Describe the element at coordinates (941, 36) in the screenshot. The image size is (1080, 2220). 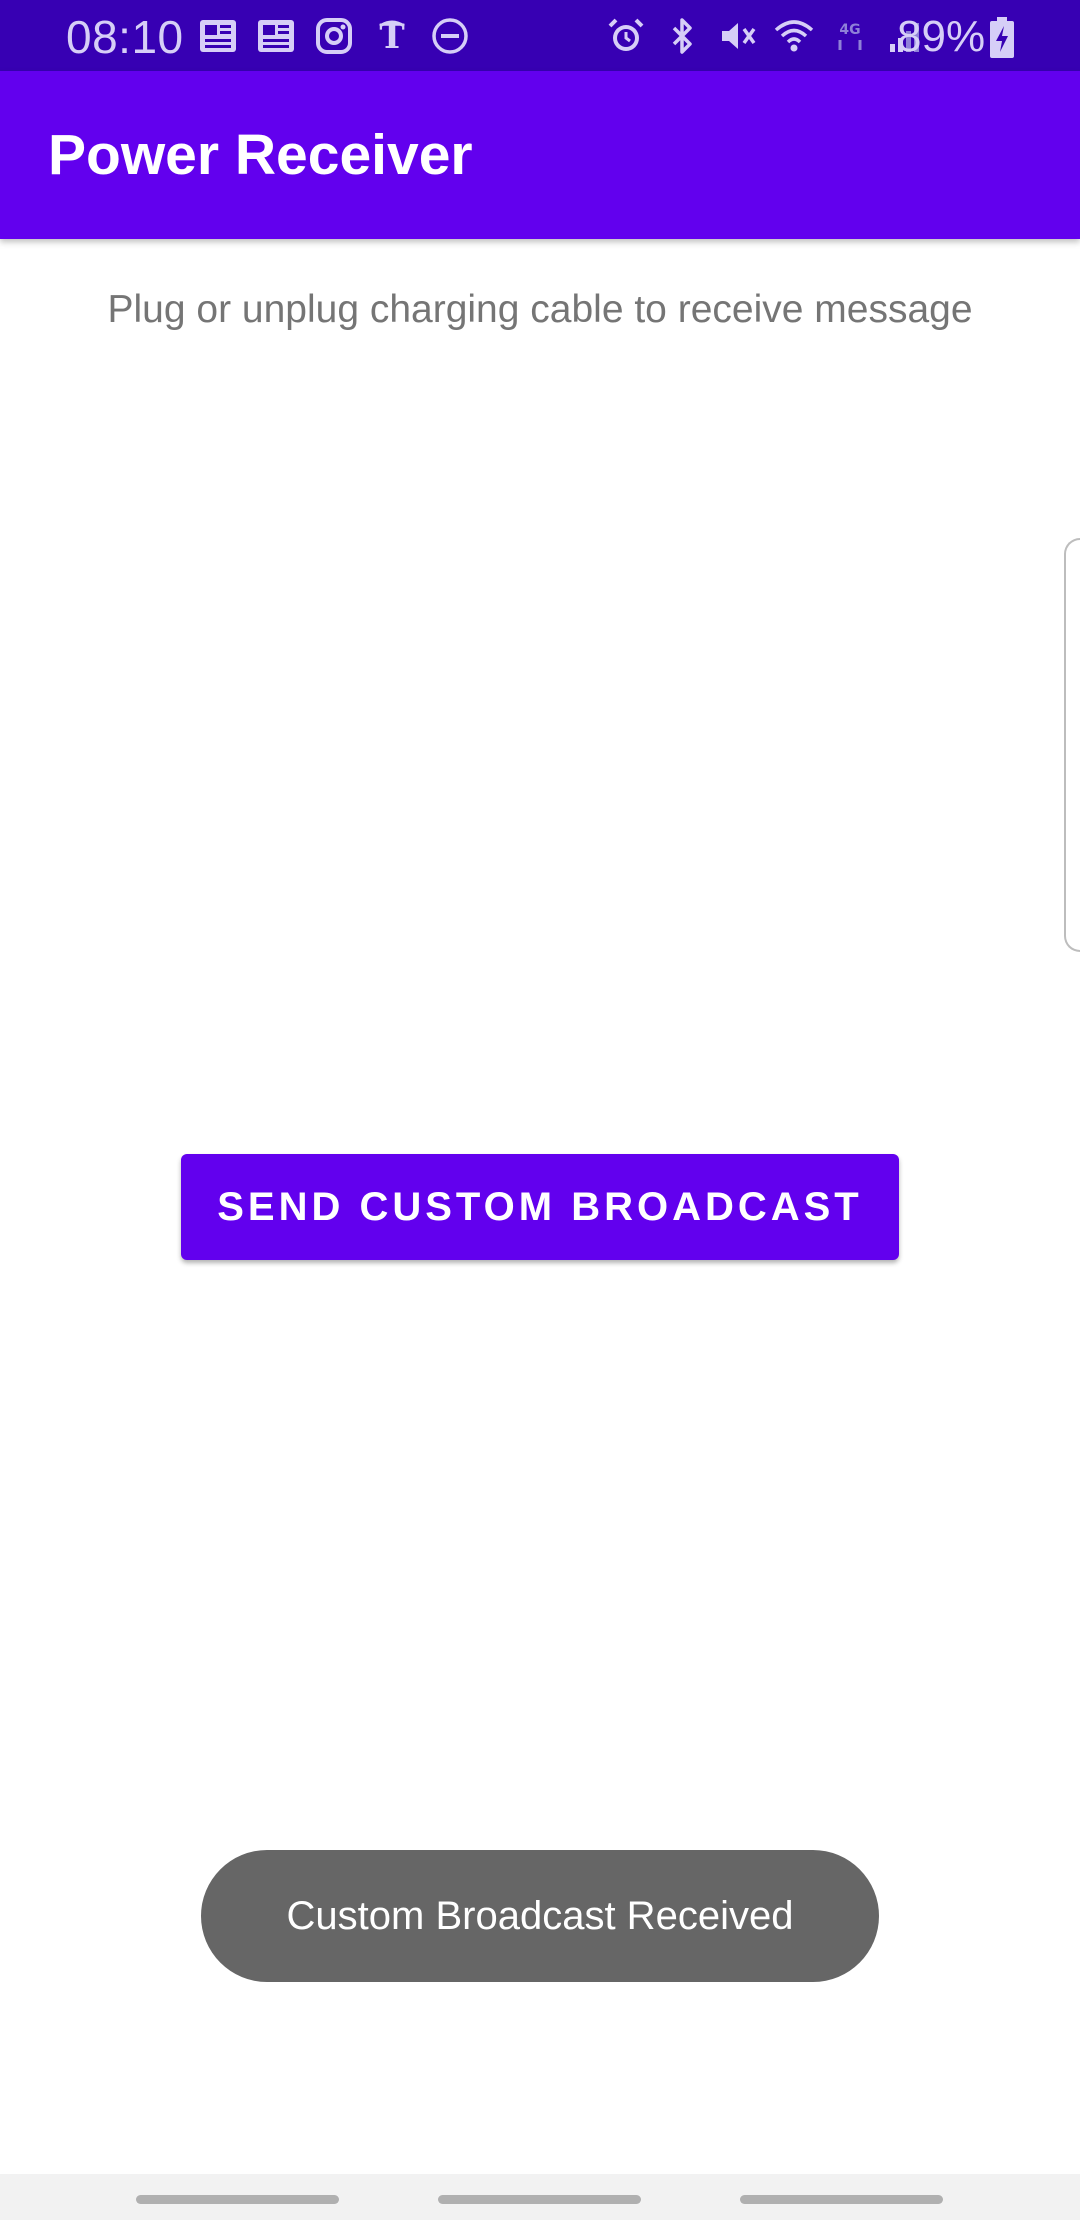
I see `battery-percent: 89%` at that location.